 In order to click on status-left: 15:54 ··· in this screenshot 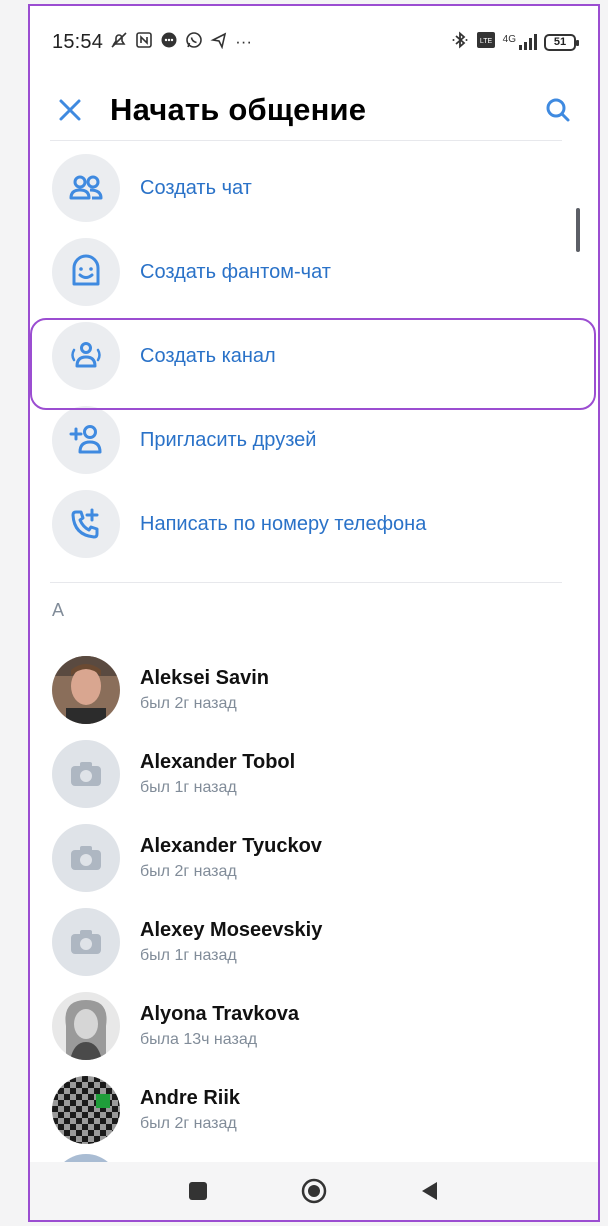, I will do `click(152, 42)`.